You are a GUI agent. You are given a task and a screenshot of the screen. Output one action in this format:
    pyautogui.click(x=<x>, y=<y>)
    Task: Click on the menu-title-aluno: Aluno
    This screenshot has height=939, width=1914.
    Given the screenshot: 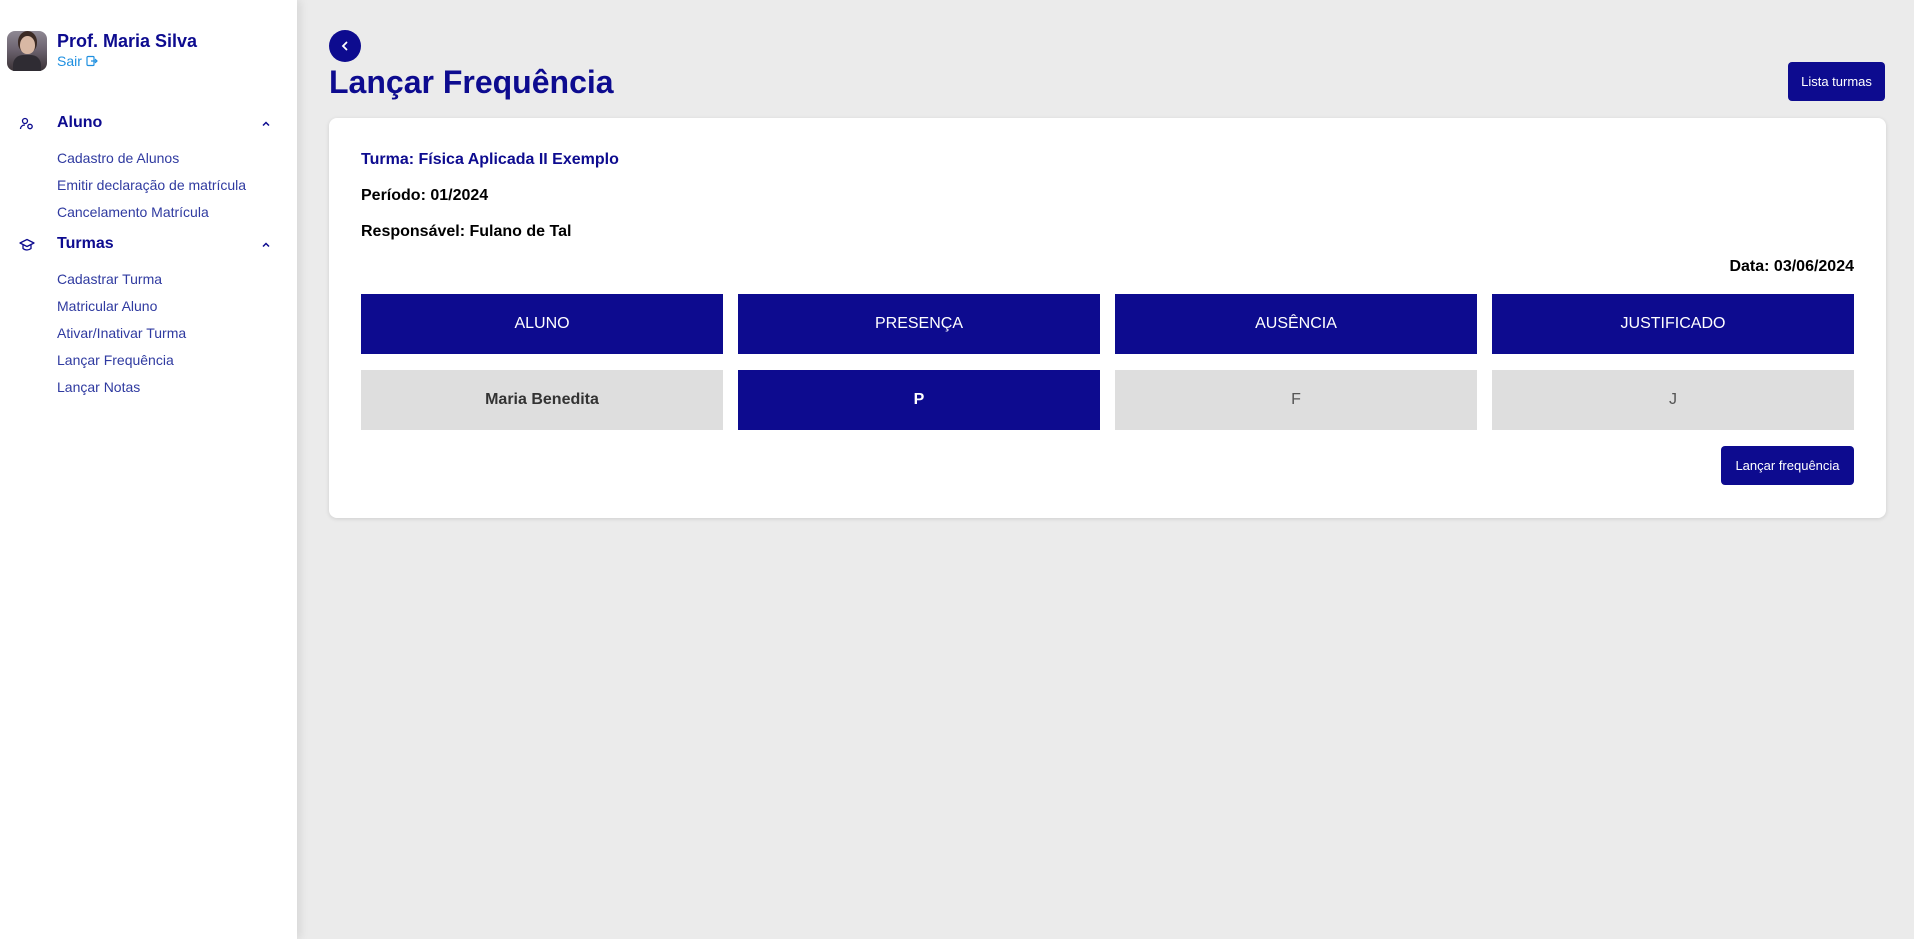 What is the action you would take?
    pyautogui.click(x=79, y=123)
    